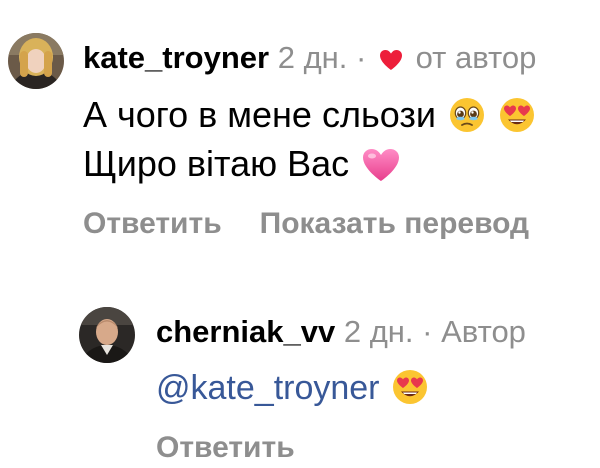 This screenshot has height=468, width=600. What do you see at coordinates (476, 57) in the screenshot?
I see `liked-by-author-label: от автор` at bounding box center [476, 57].